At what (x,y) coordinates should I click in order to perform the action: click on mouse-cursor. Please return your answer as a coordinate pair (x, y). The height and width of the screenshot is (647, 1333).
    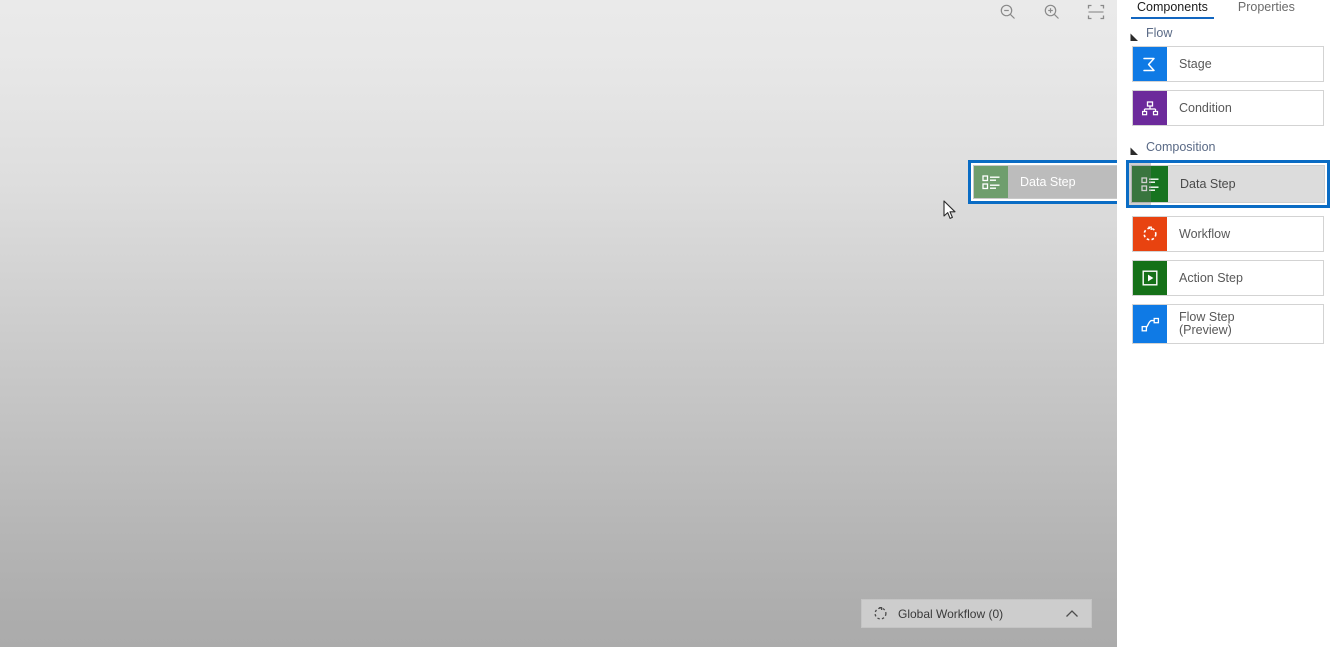
    Looking at the image, I should click on (950, 210).